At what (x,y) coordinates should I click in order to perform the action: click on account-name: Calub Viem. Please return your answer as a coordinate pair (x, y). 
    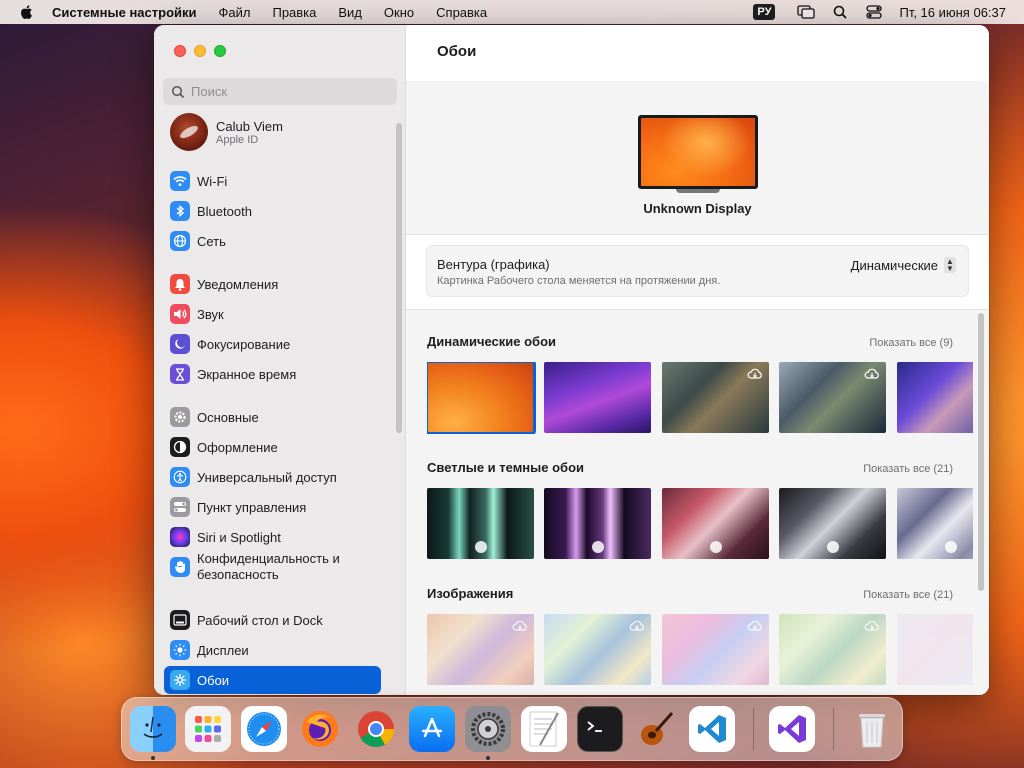
    Looking at the image, I should click on (249, 126).